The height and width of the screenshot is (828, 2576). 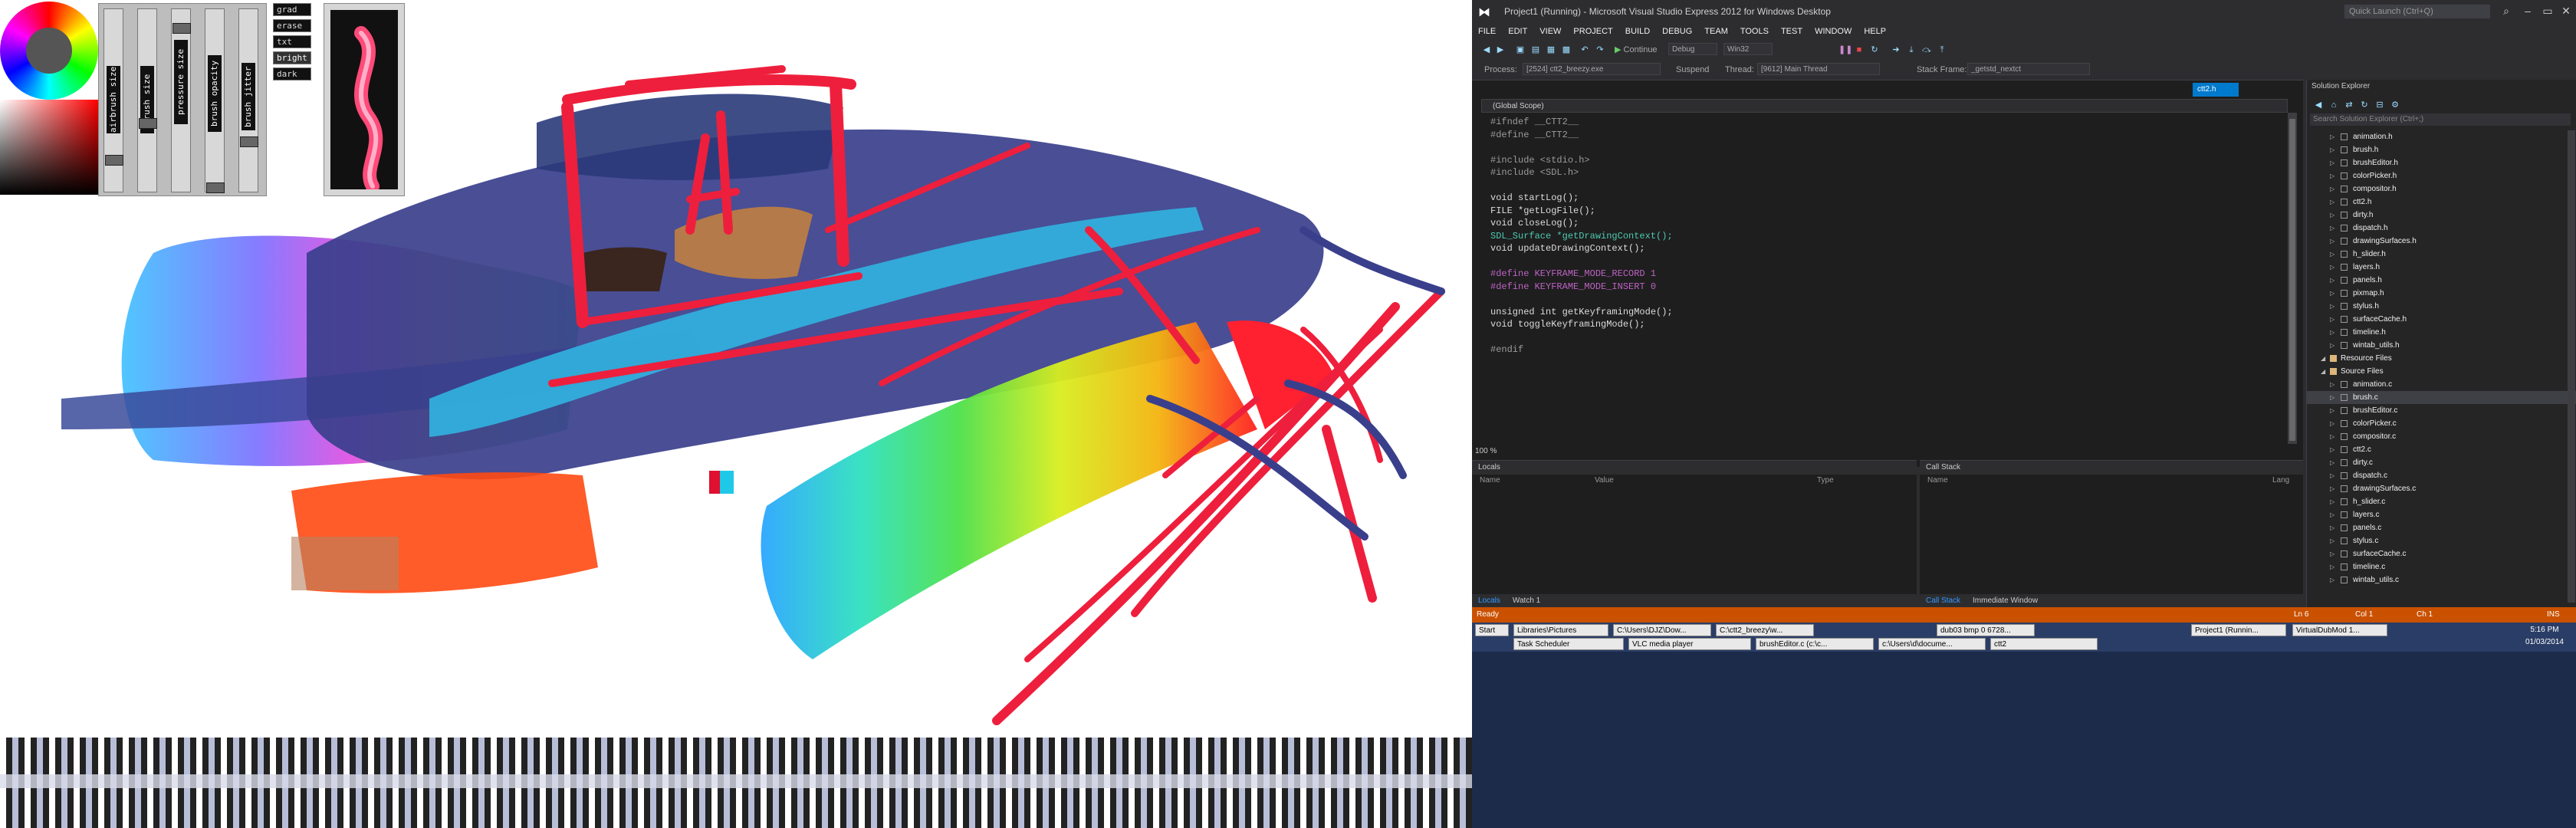 I want to click on tree-file: ▷ h_slider.h, so click(x=2442, y=255).